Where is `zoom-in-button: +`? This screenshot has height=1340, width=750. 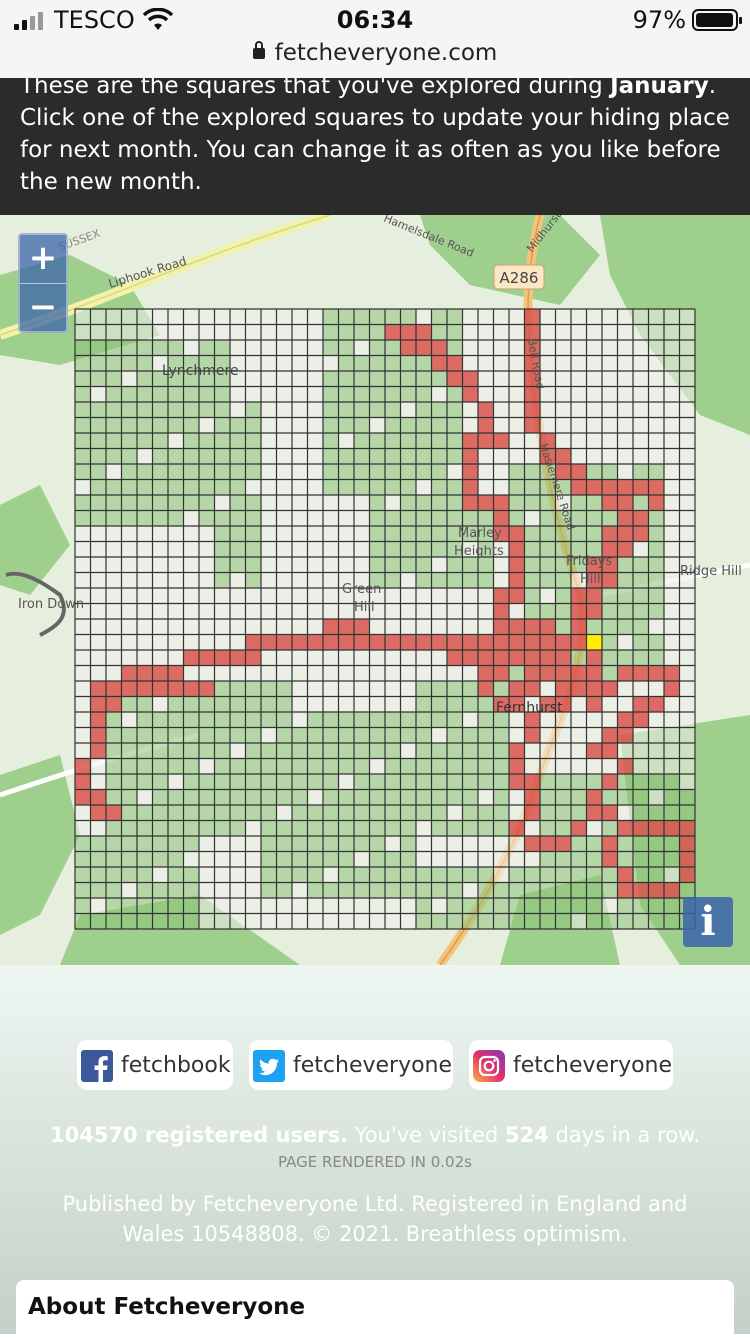
zoom-in-button: + is located at coordinates (43, 259).